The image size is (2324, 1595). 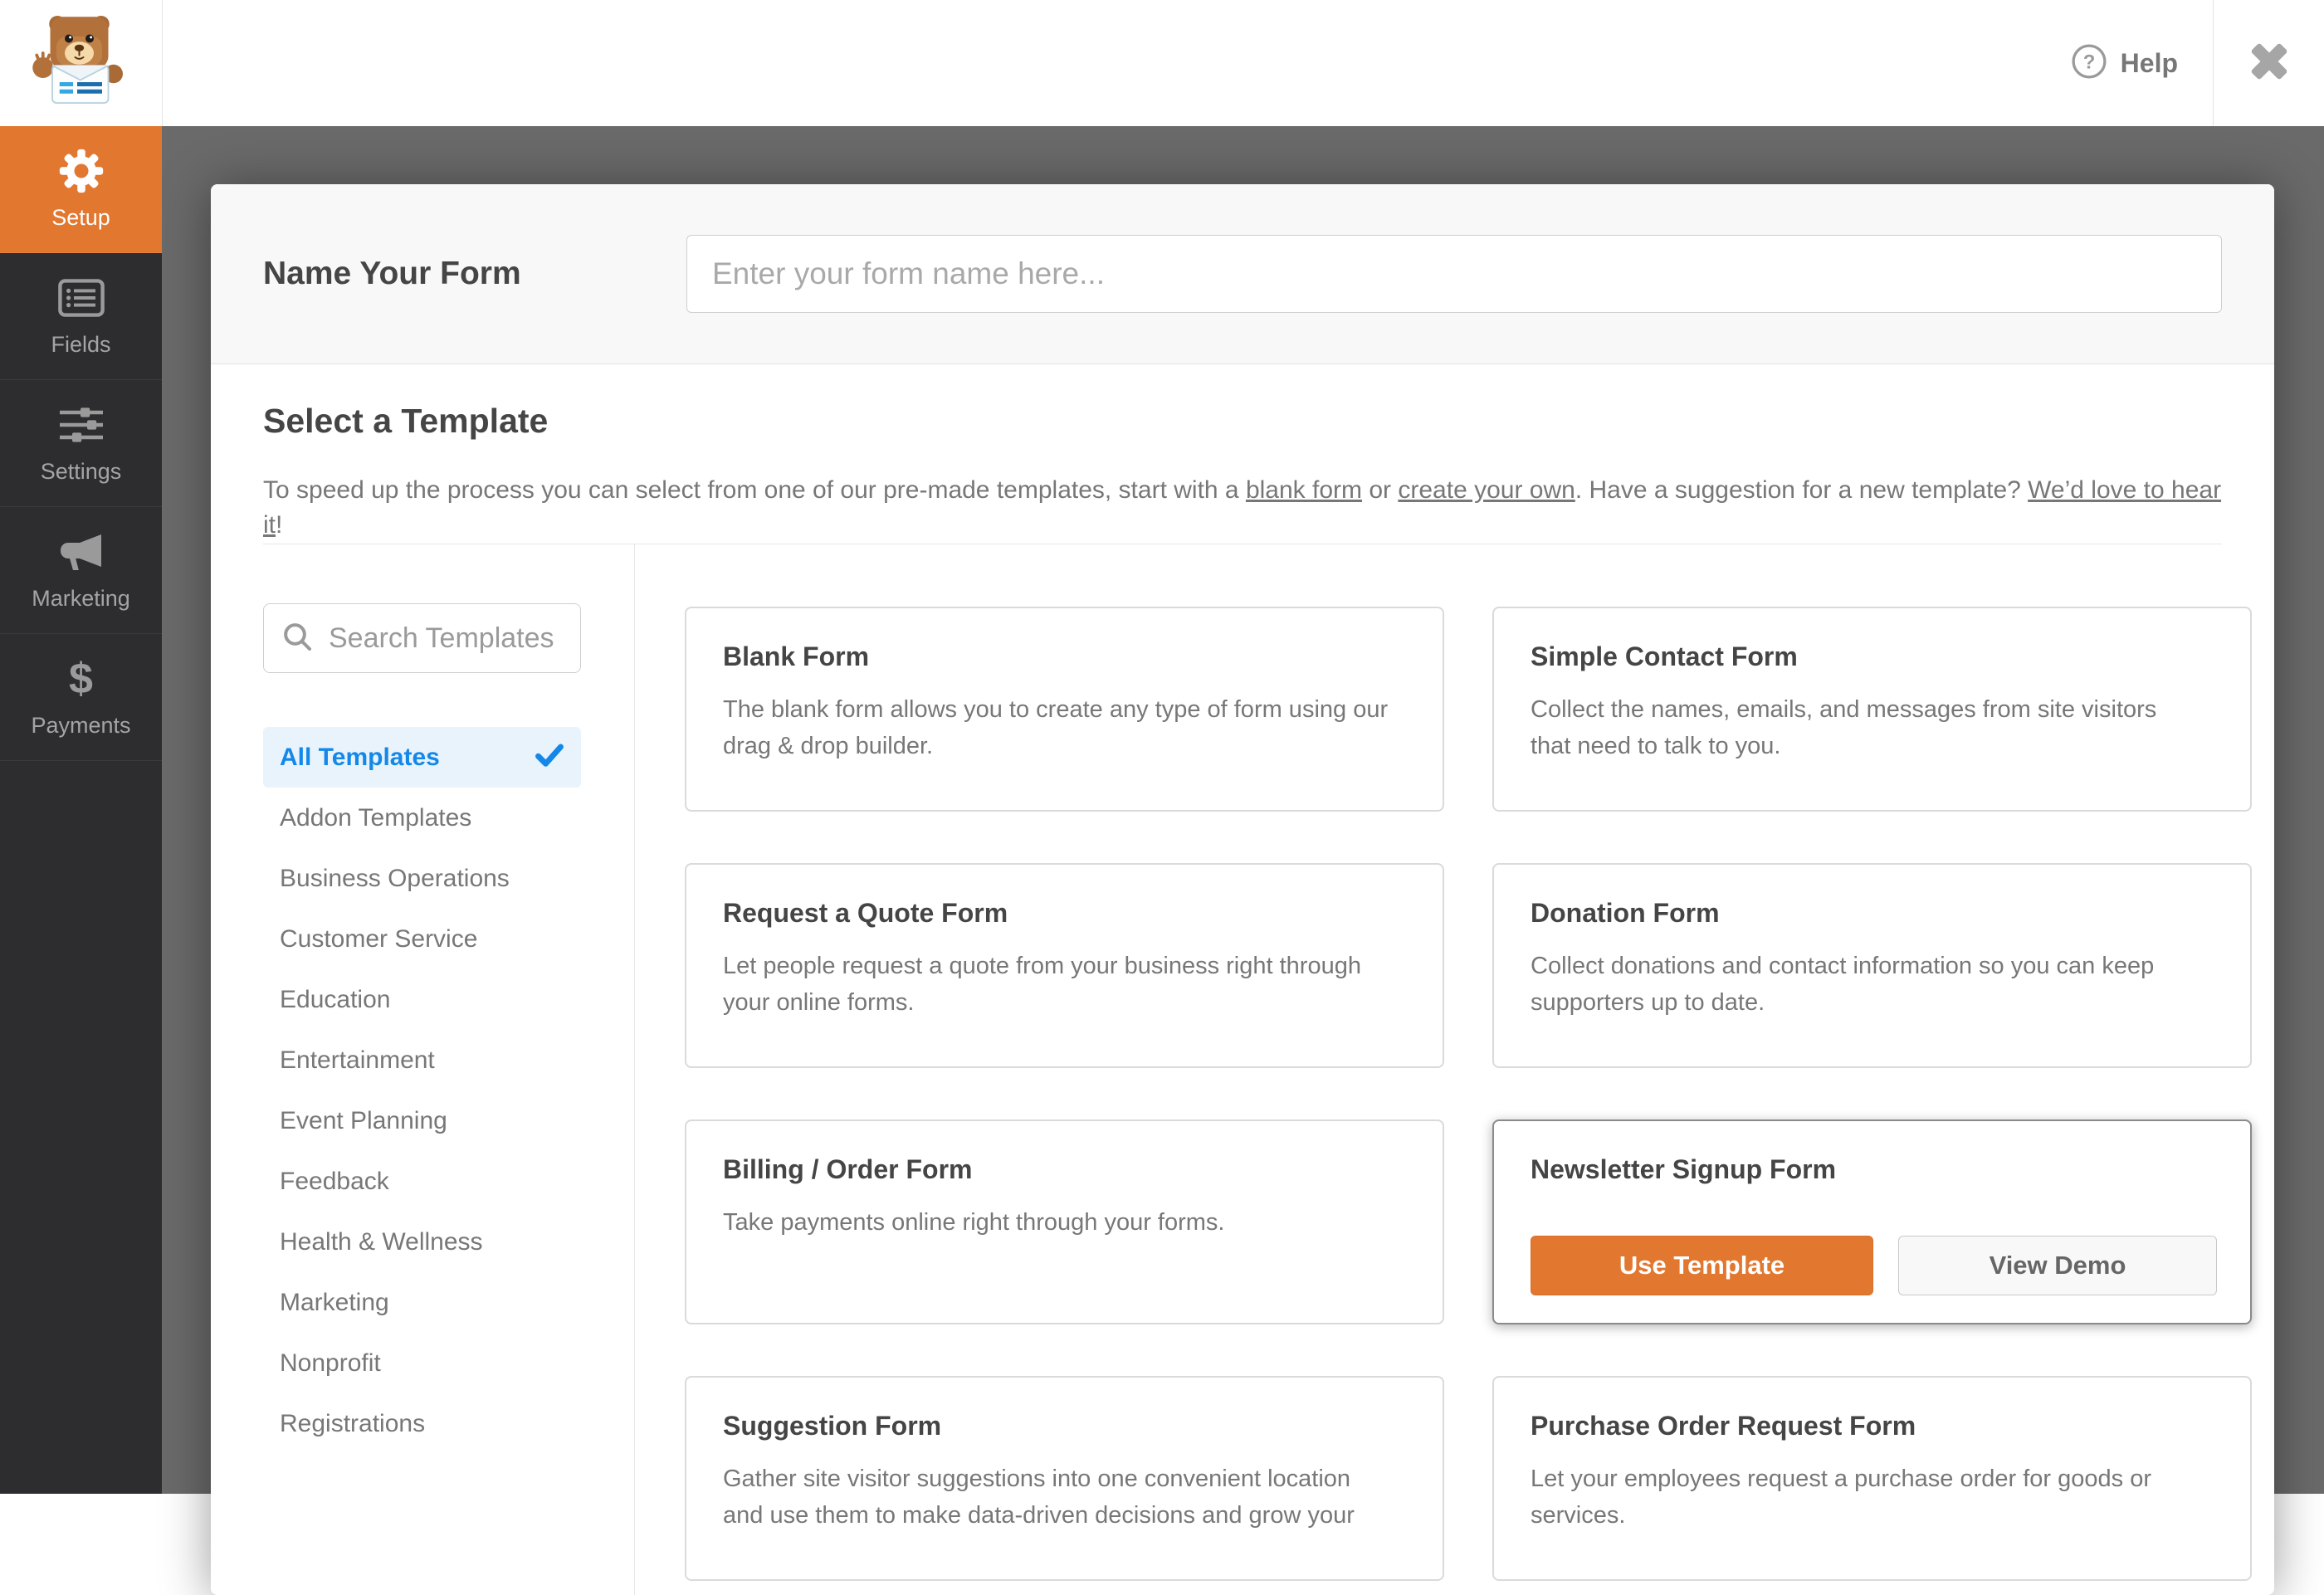 I want to click on category-item-health-wellness: Health & Wellness, so click(x=422, y=1242).